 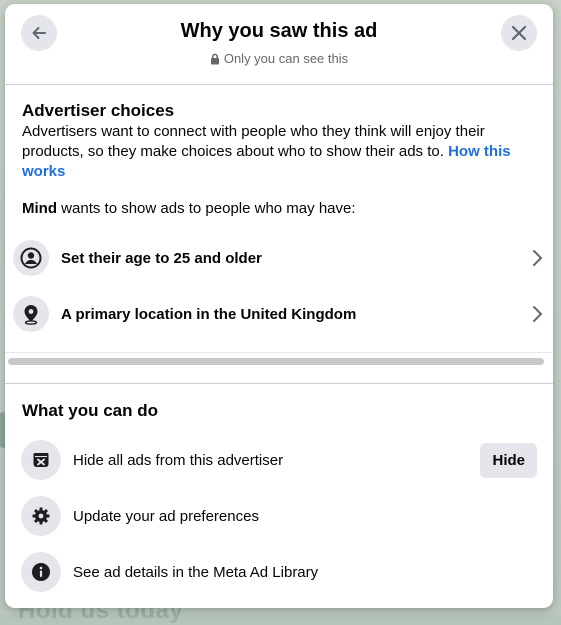 I want to click on what-you-can-do-heading: What you can do, so click(x=90, y=410).